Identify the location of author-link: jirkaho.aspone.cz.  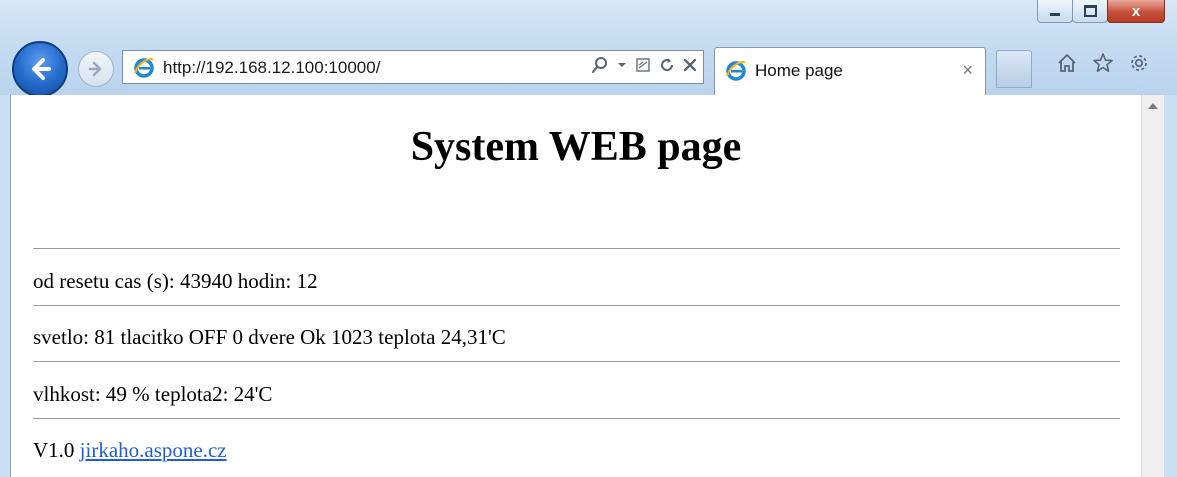
(153, 450).